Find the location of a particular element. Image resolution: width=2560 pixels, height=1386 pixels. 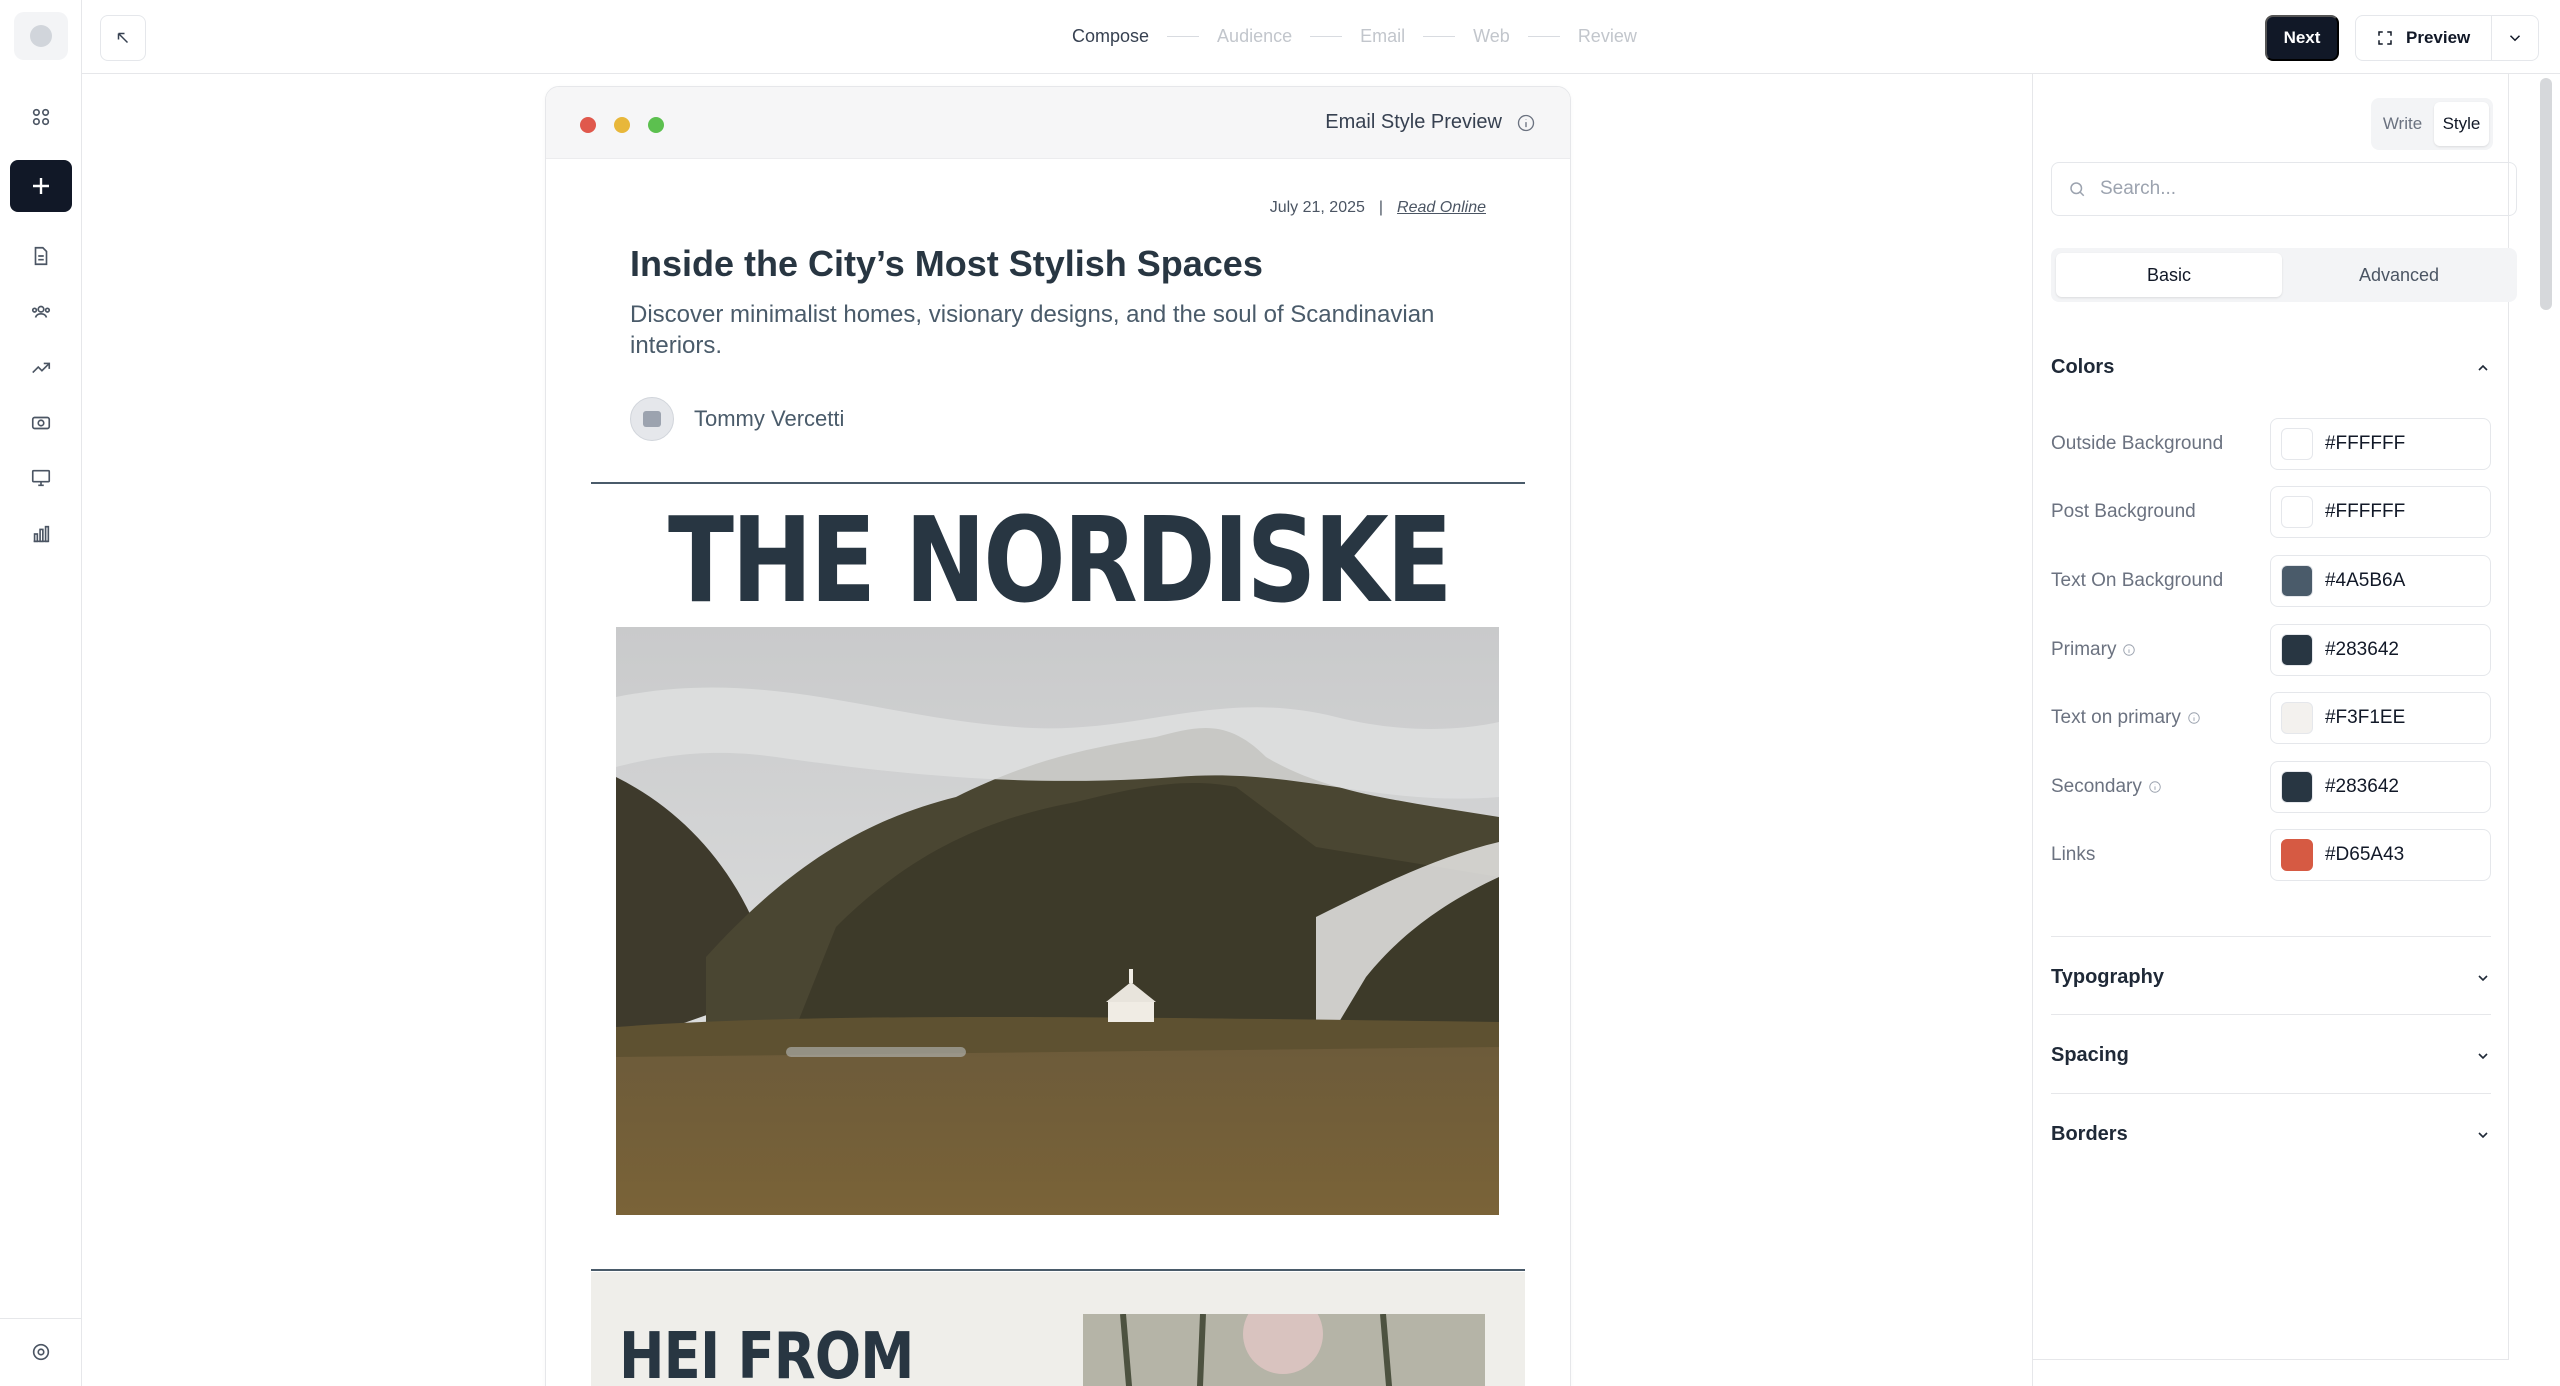

step-audience: Audience is located at coordinates (1254, 36).